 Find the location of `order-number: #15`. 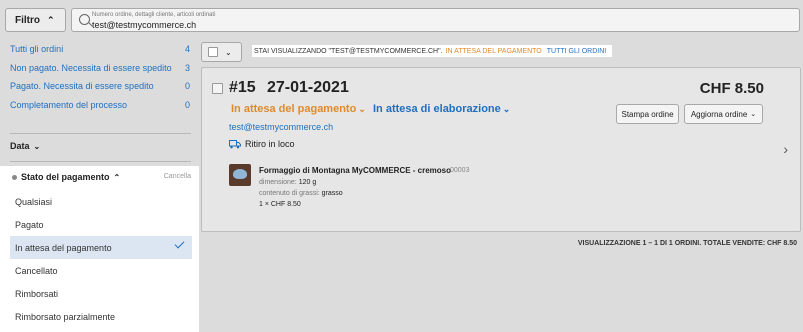

order-number: #15 is located at coordinates (242, 87).